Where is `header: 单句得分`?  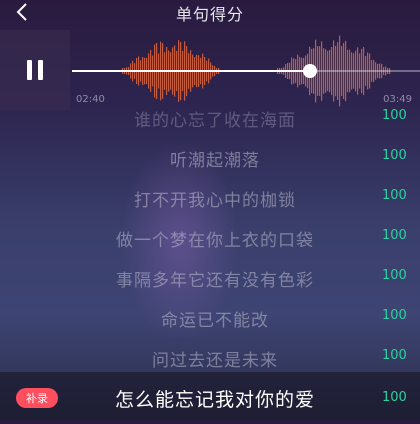
header: 单句得分 is located at coordinates (210, 13).